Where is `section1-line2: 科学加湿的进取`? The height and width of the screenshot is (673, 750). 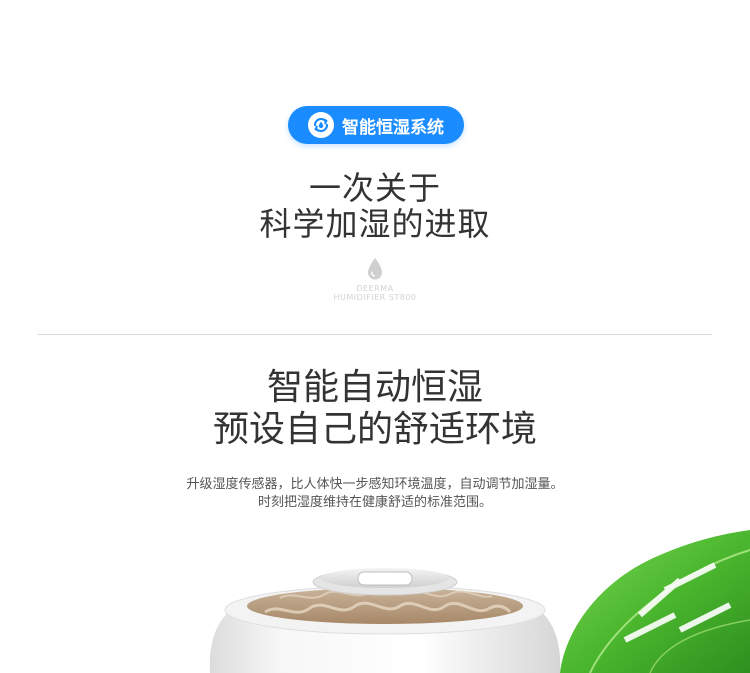 section1-line2: 科学加湿的进取 is located at coordinates (375, 224).